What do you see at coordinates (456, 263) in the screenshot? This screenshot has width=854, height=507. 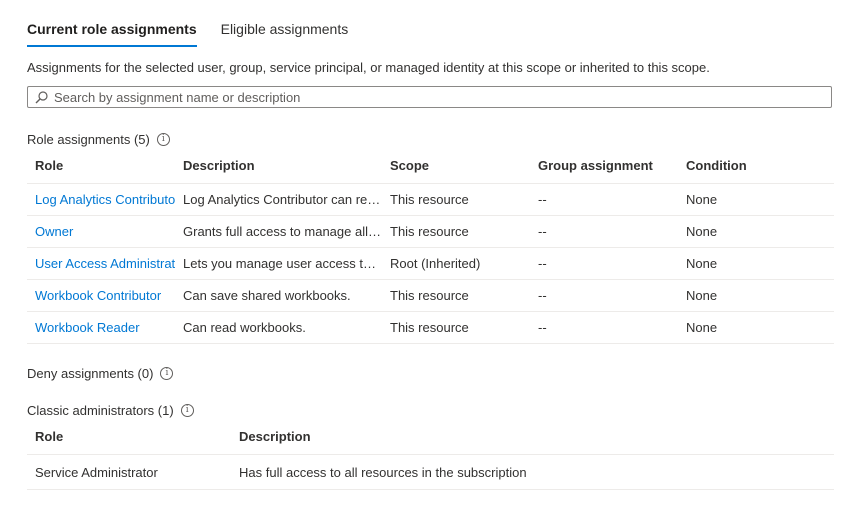 I see `role-scope: Root (Inherited)` at bounding box center [456, 263].